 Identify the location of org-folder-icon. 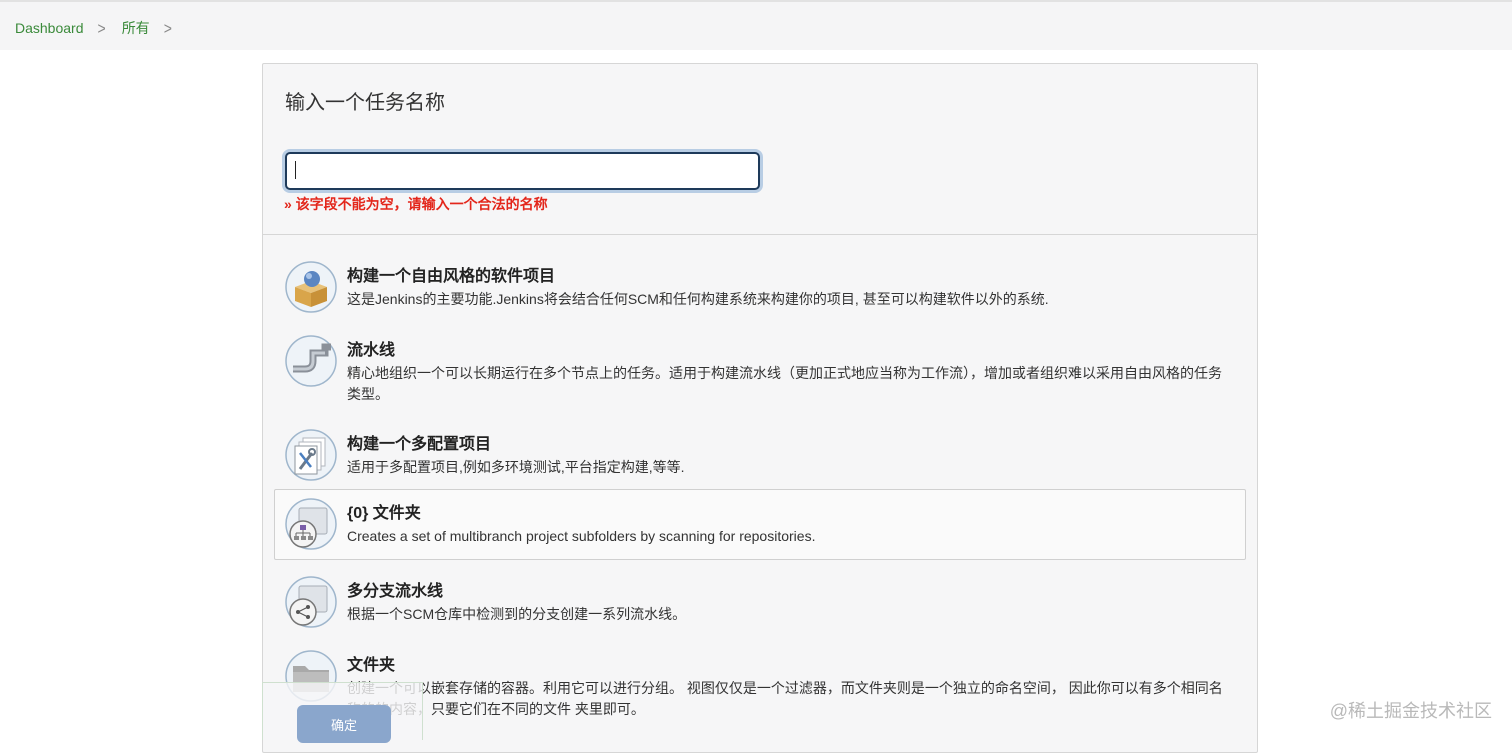
(311, 524).